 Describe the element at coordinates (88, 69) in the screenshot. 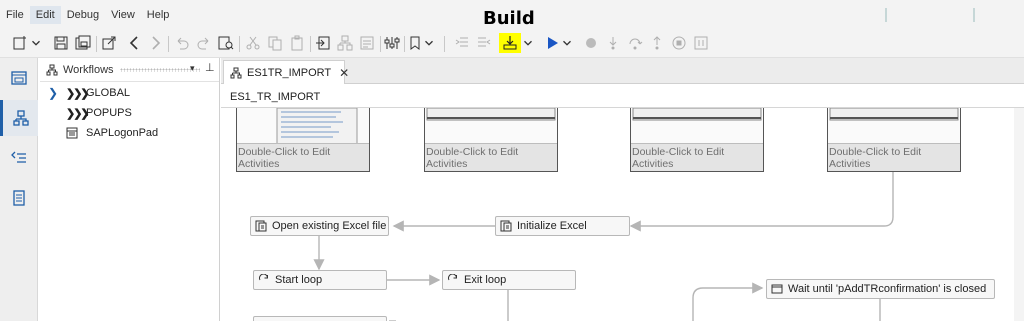

I see `workflows-panel-title: Workflows` at that location.